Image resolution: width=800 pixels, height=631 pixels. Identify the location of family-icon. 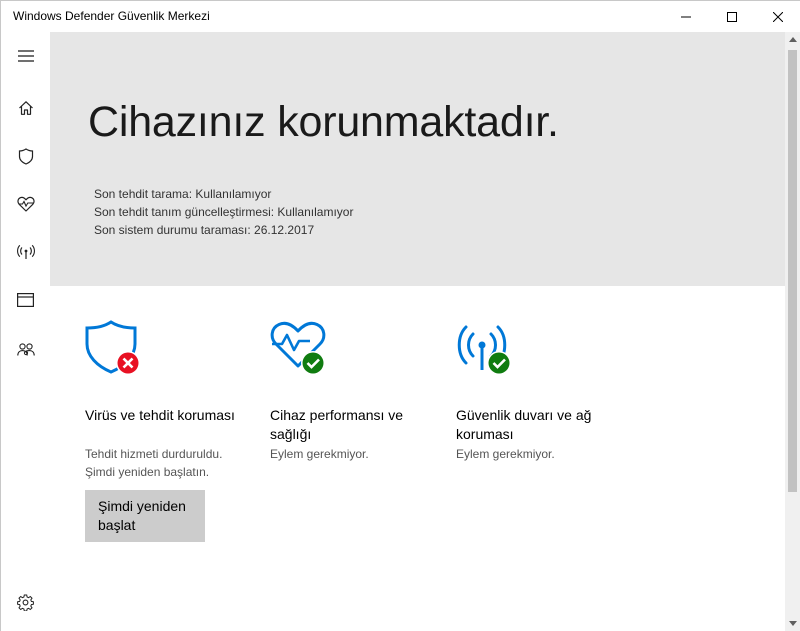
(25, 349).